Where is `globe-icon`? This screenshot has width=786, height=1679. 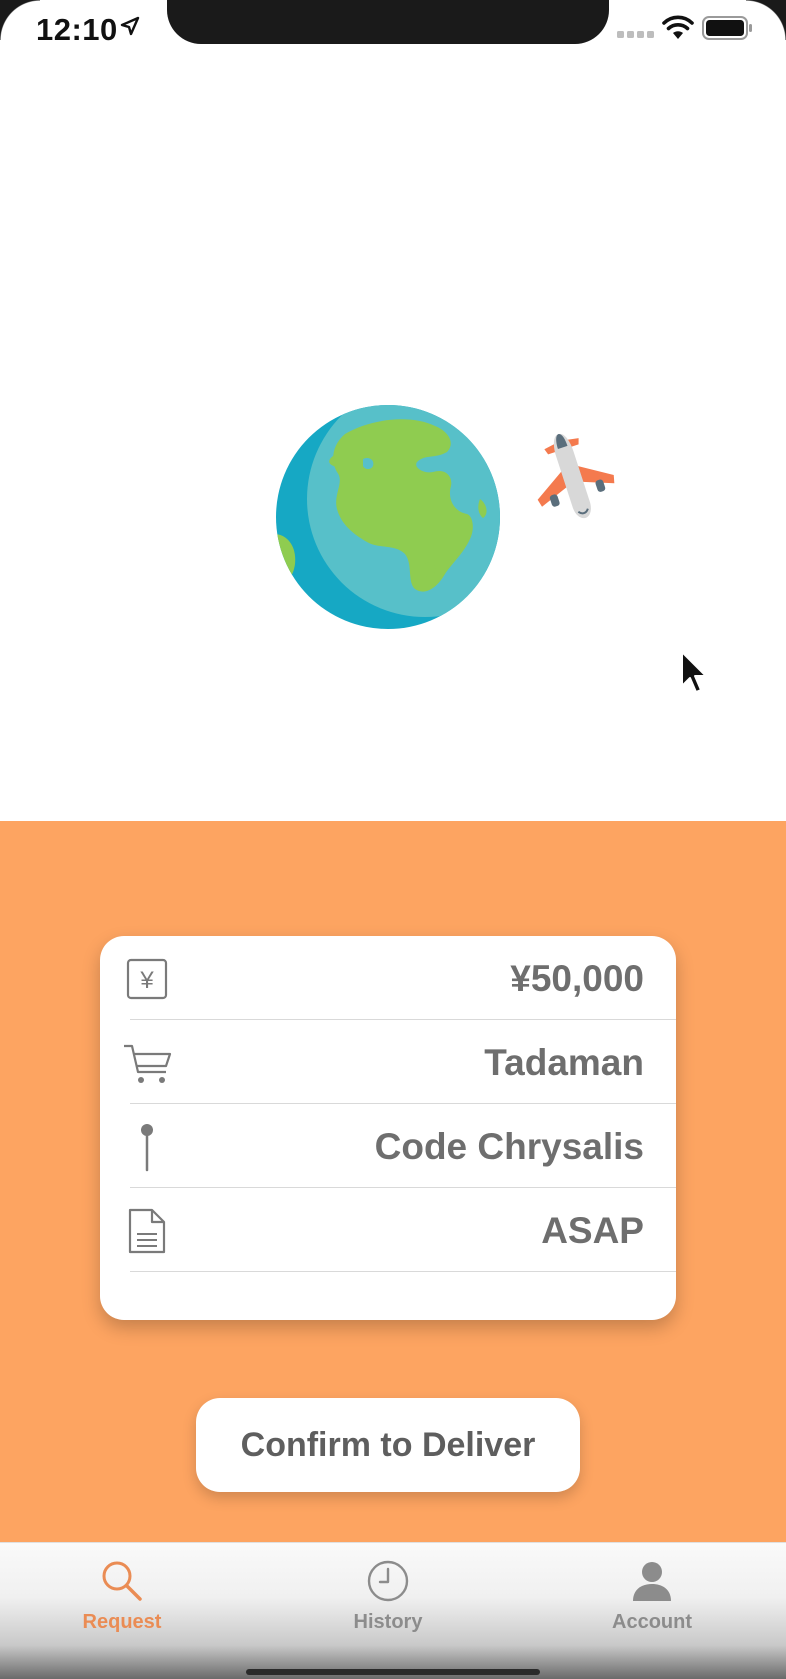
globe-icon is located at coordinates (388, 517).